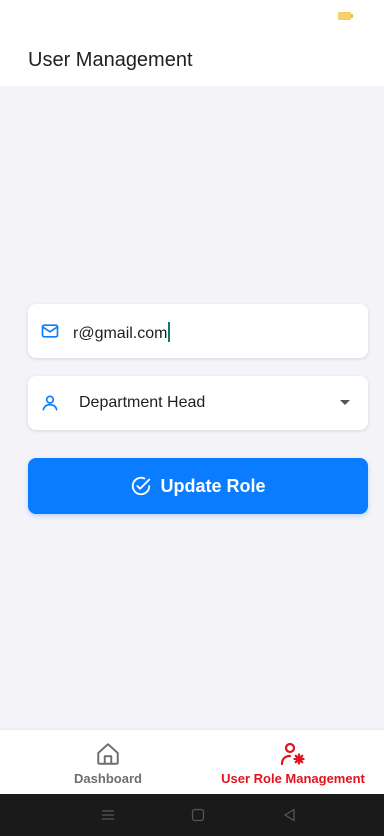 Image resolution: width=384 pixels, height=836 pixels. What do you see at coordinates (292, 754) in the screenshot?
I see `user-gear-icon` at bounding box center [292, 754].